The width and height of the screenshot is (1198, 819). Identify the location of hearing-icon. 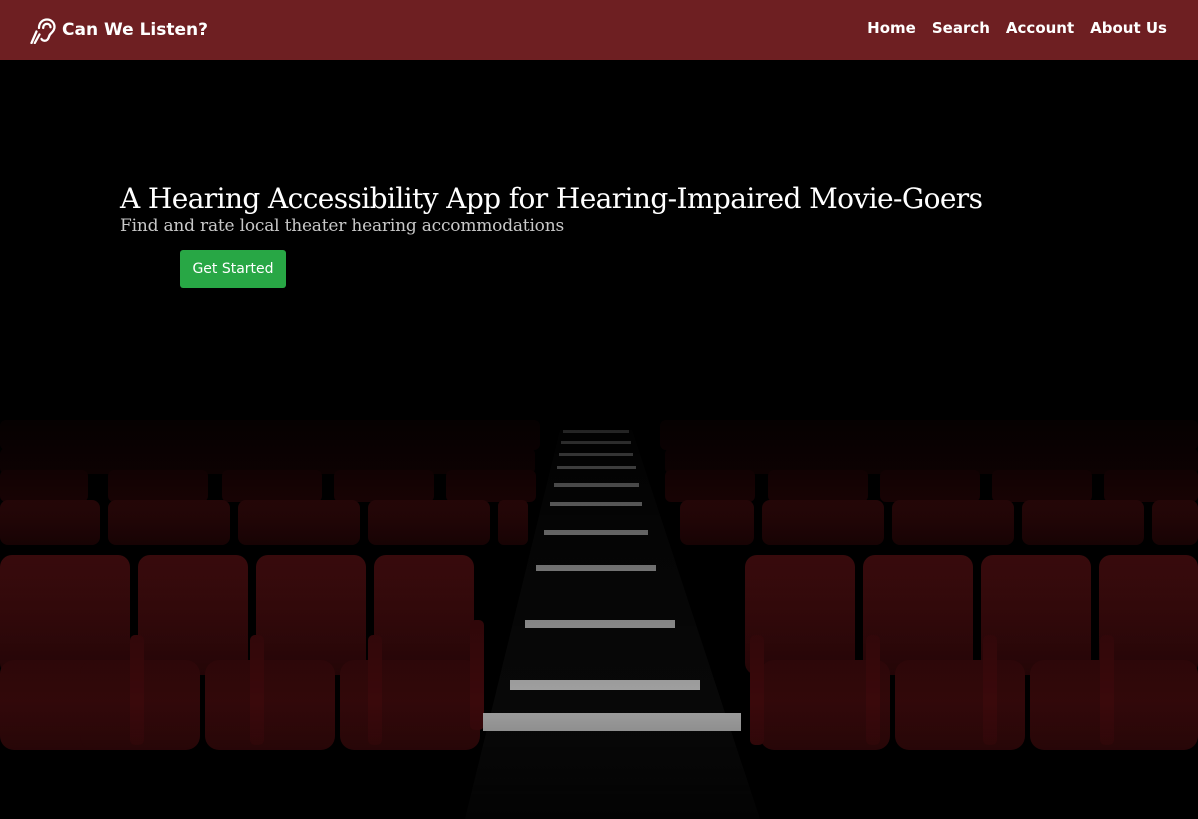
(44, 30).